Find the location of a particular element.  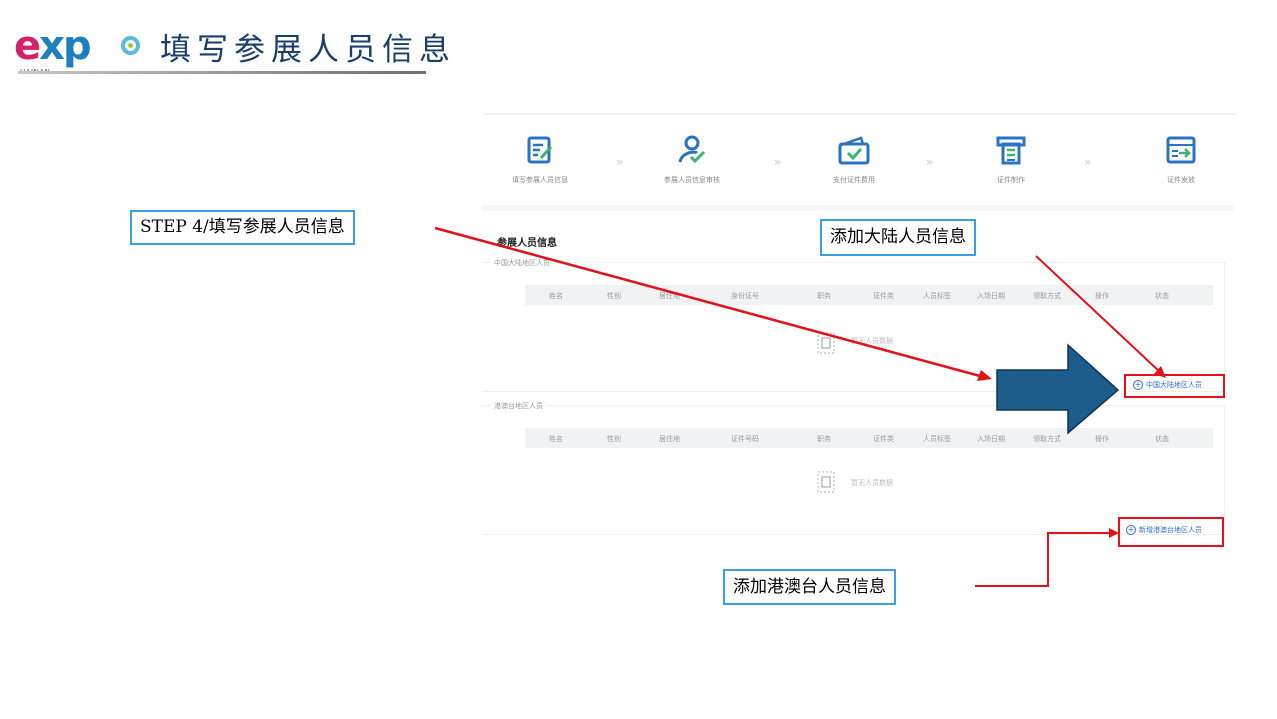

page-title: 填写参展人员信息 is located at coordinates (308, 50).